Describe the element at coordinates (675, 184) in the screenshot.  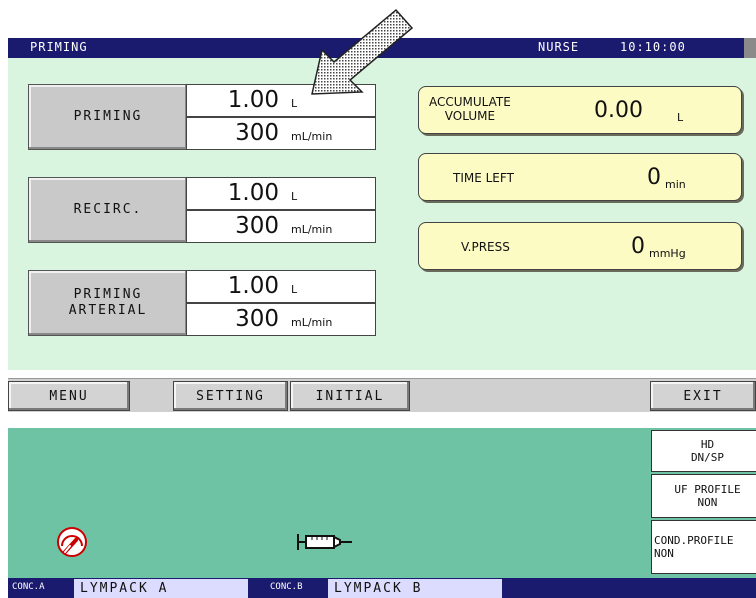
I see `time-left-unit: min` at that location.